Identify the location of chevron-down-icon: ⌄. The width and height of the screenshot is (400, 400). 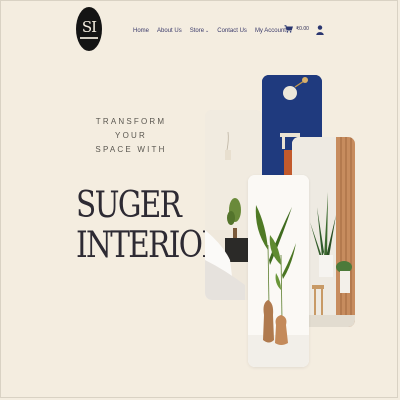
(207, 31).